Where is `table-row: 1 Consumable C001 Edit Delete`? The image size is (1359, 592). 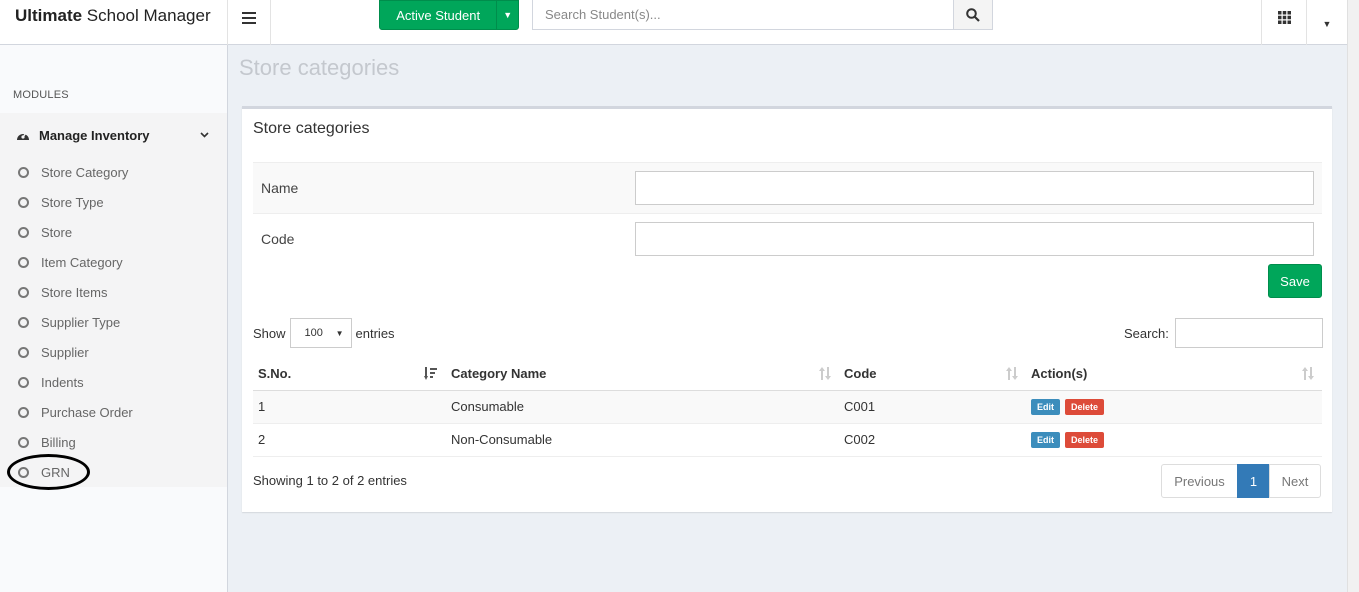 table-row: 1 Consumable C001 Edit Delete is located at coordinates (787, 407).